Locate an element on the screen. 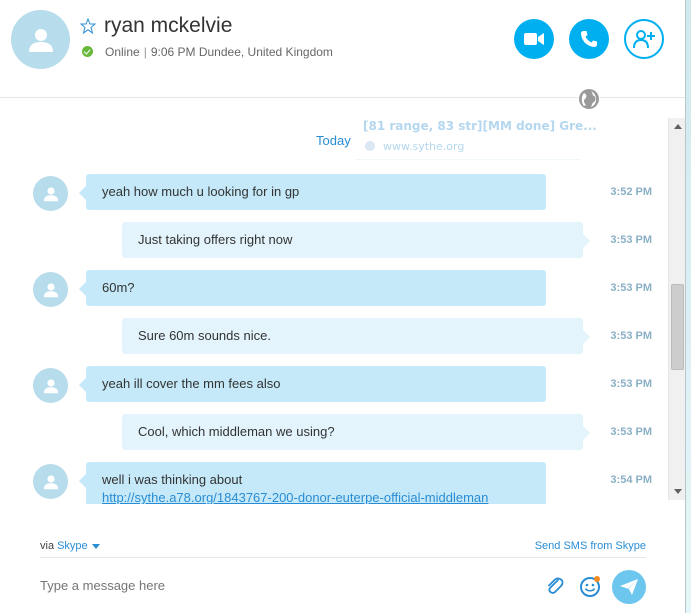 The image size is (691, 613). site-favicon-icon is located at coordinates (370, 146).